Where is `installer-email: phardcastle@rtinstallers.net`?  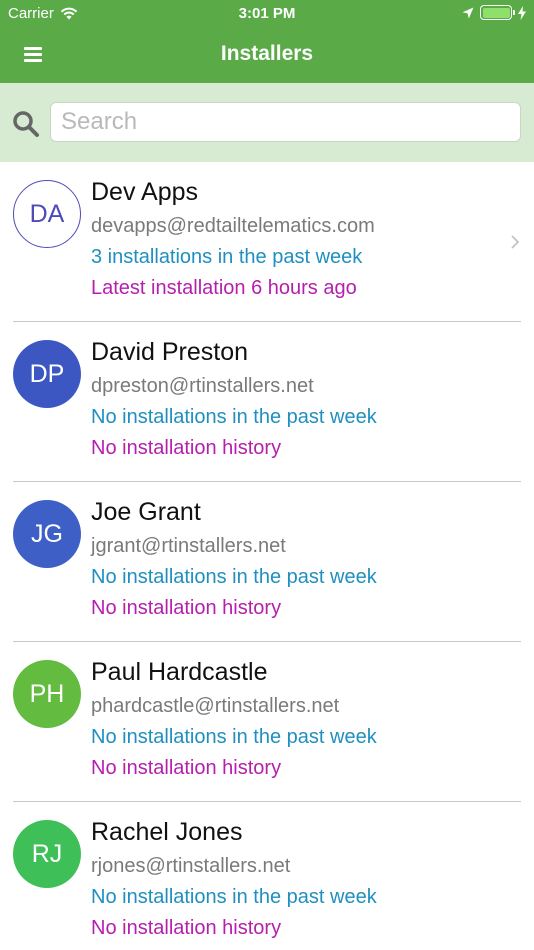
installer-email: phardcastle@rtinstallers.net is located at coordinates (215, 706).